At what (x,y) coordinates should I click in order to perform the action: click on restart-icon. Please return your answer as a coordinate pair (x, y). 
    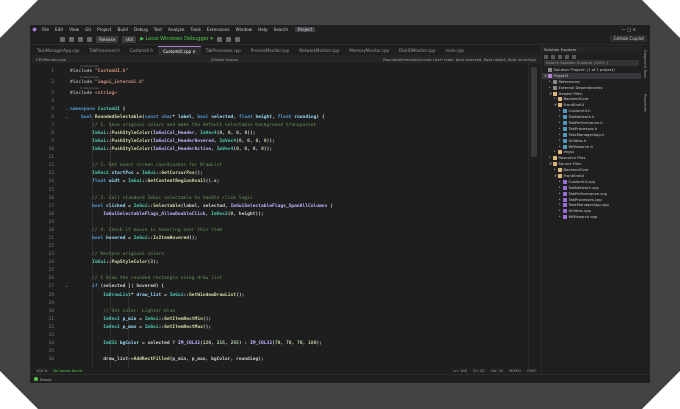
    Looking at the image, I should click on (228, 39).